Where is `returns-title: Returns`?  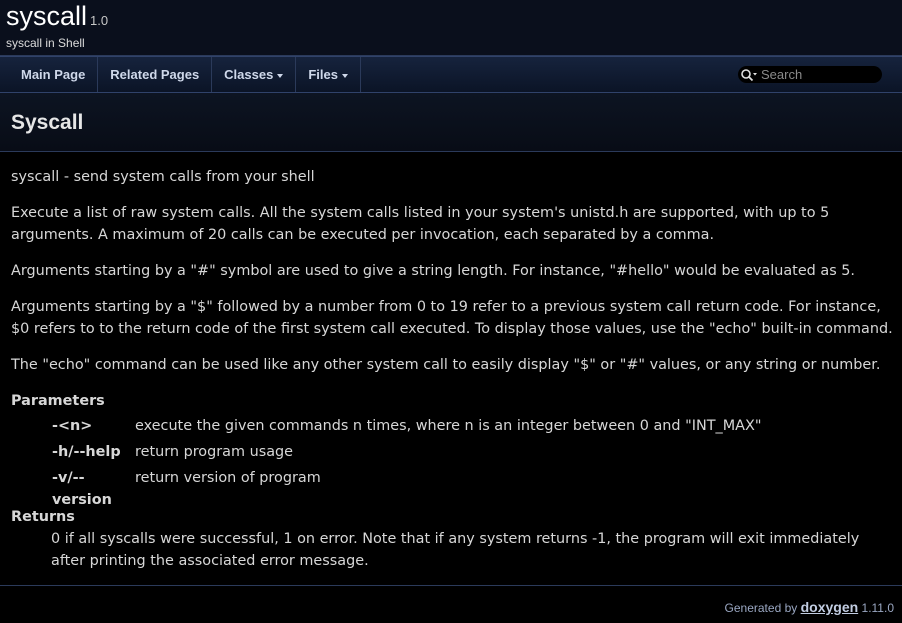
returns-title: Returns is located at coordinates (43, 517).